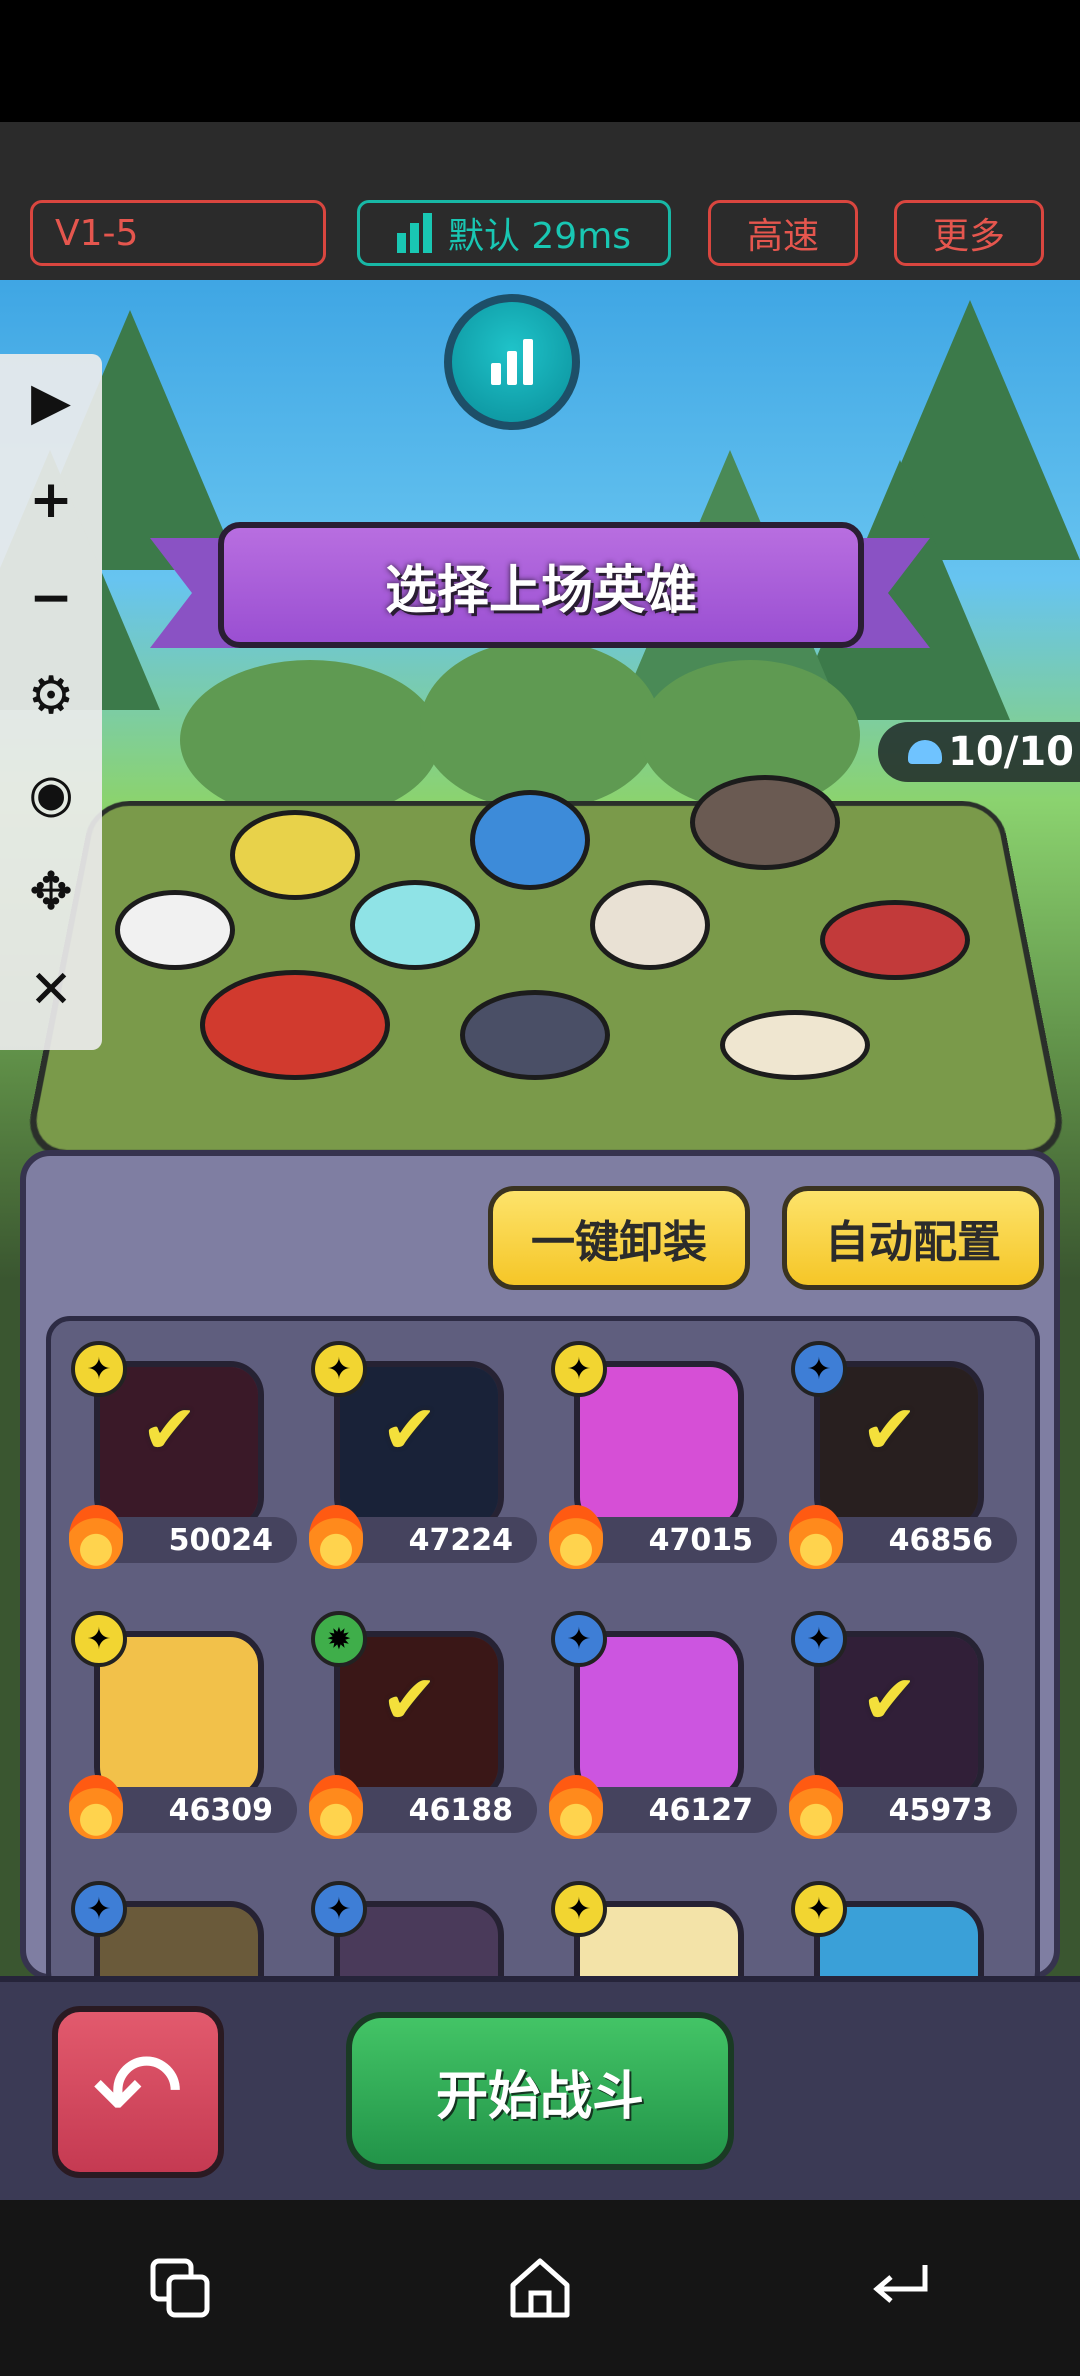  What do you see at coordinates (51, 696) in the screenshot?
I see `gear-icon: ⚙` at bounding box center [51, 696].